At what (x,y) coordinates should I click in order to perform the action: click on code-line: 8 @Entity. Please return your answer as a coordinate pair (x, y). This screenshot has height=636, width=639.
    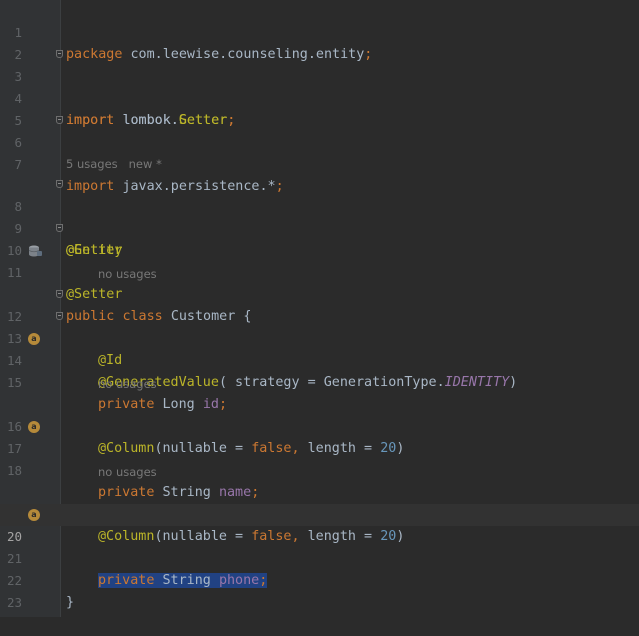
    Looking at the image, I should click on (319, 216).